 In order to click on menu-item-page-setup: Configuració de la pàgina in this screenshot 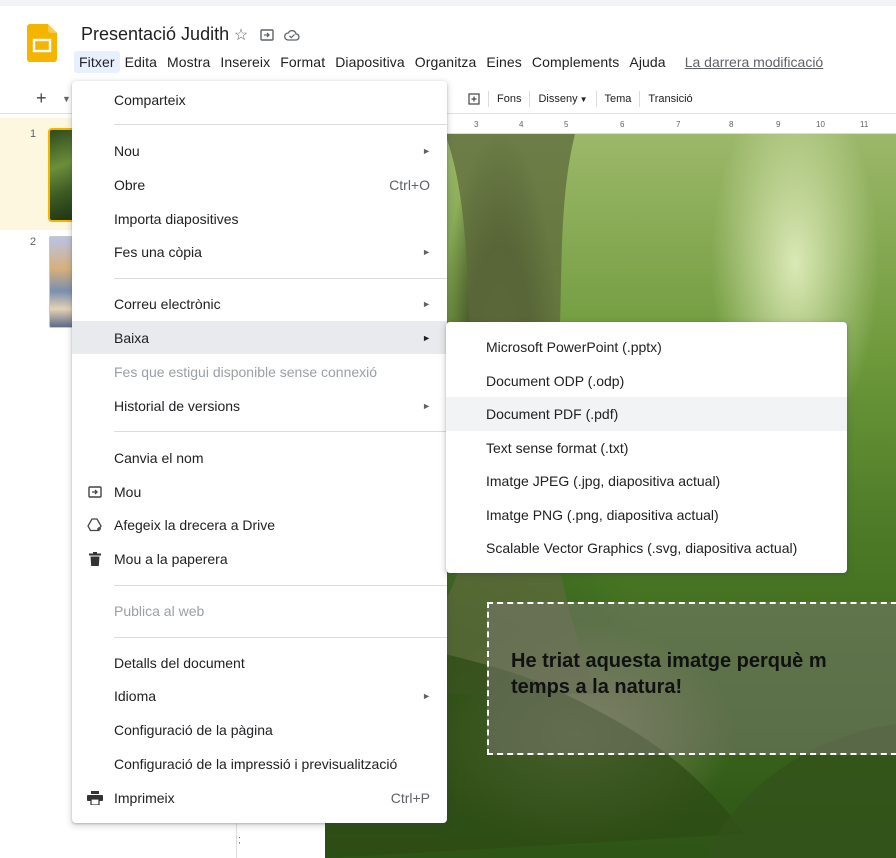, I will do `click(259, 729)`.